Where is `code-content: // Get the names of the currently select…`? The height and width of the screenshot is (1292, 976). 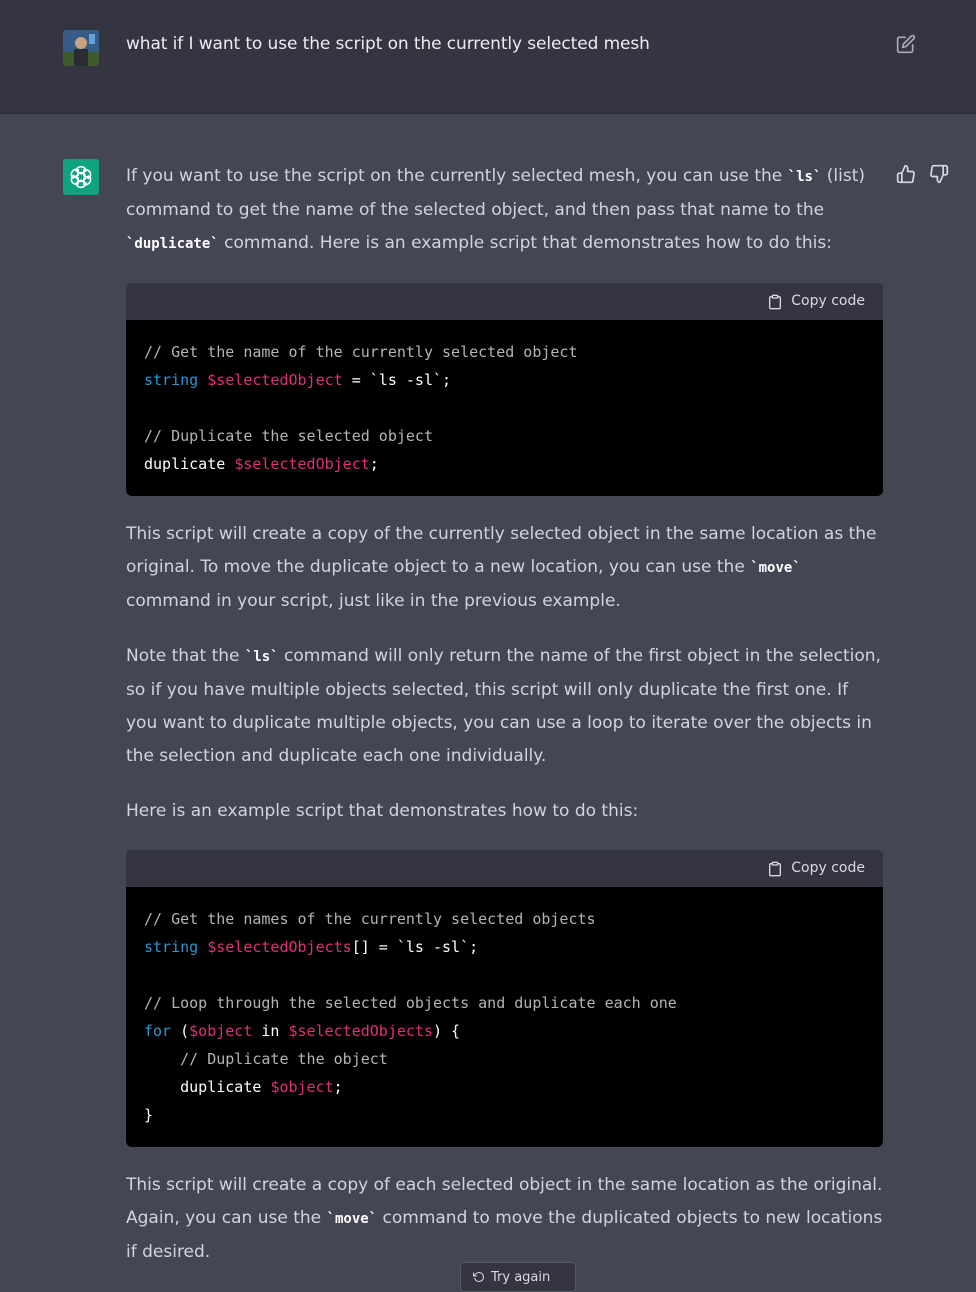 code-content: // Get the names of the currently select… is located at coordinates (410, 1017).